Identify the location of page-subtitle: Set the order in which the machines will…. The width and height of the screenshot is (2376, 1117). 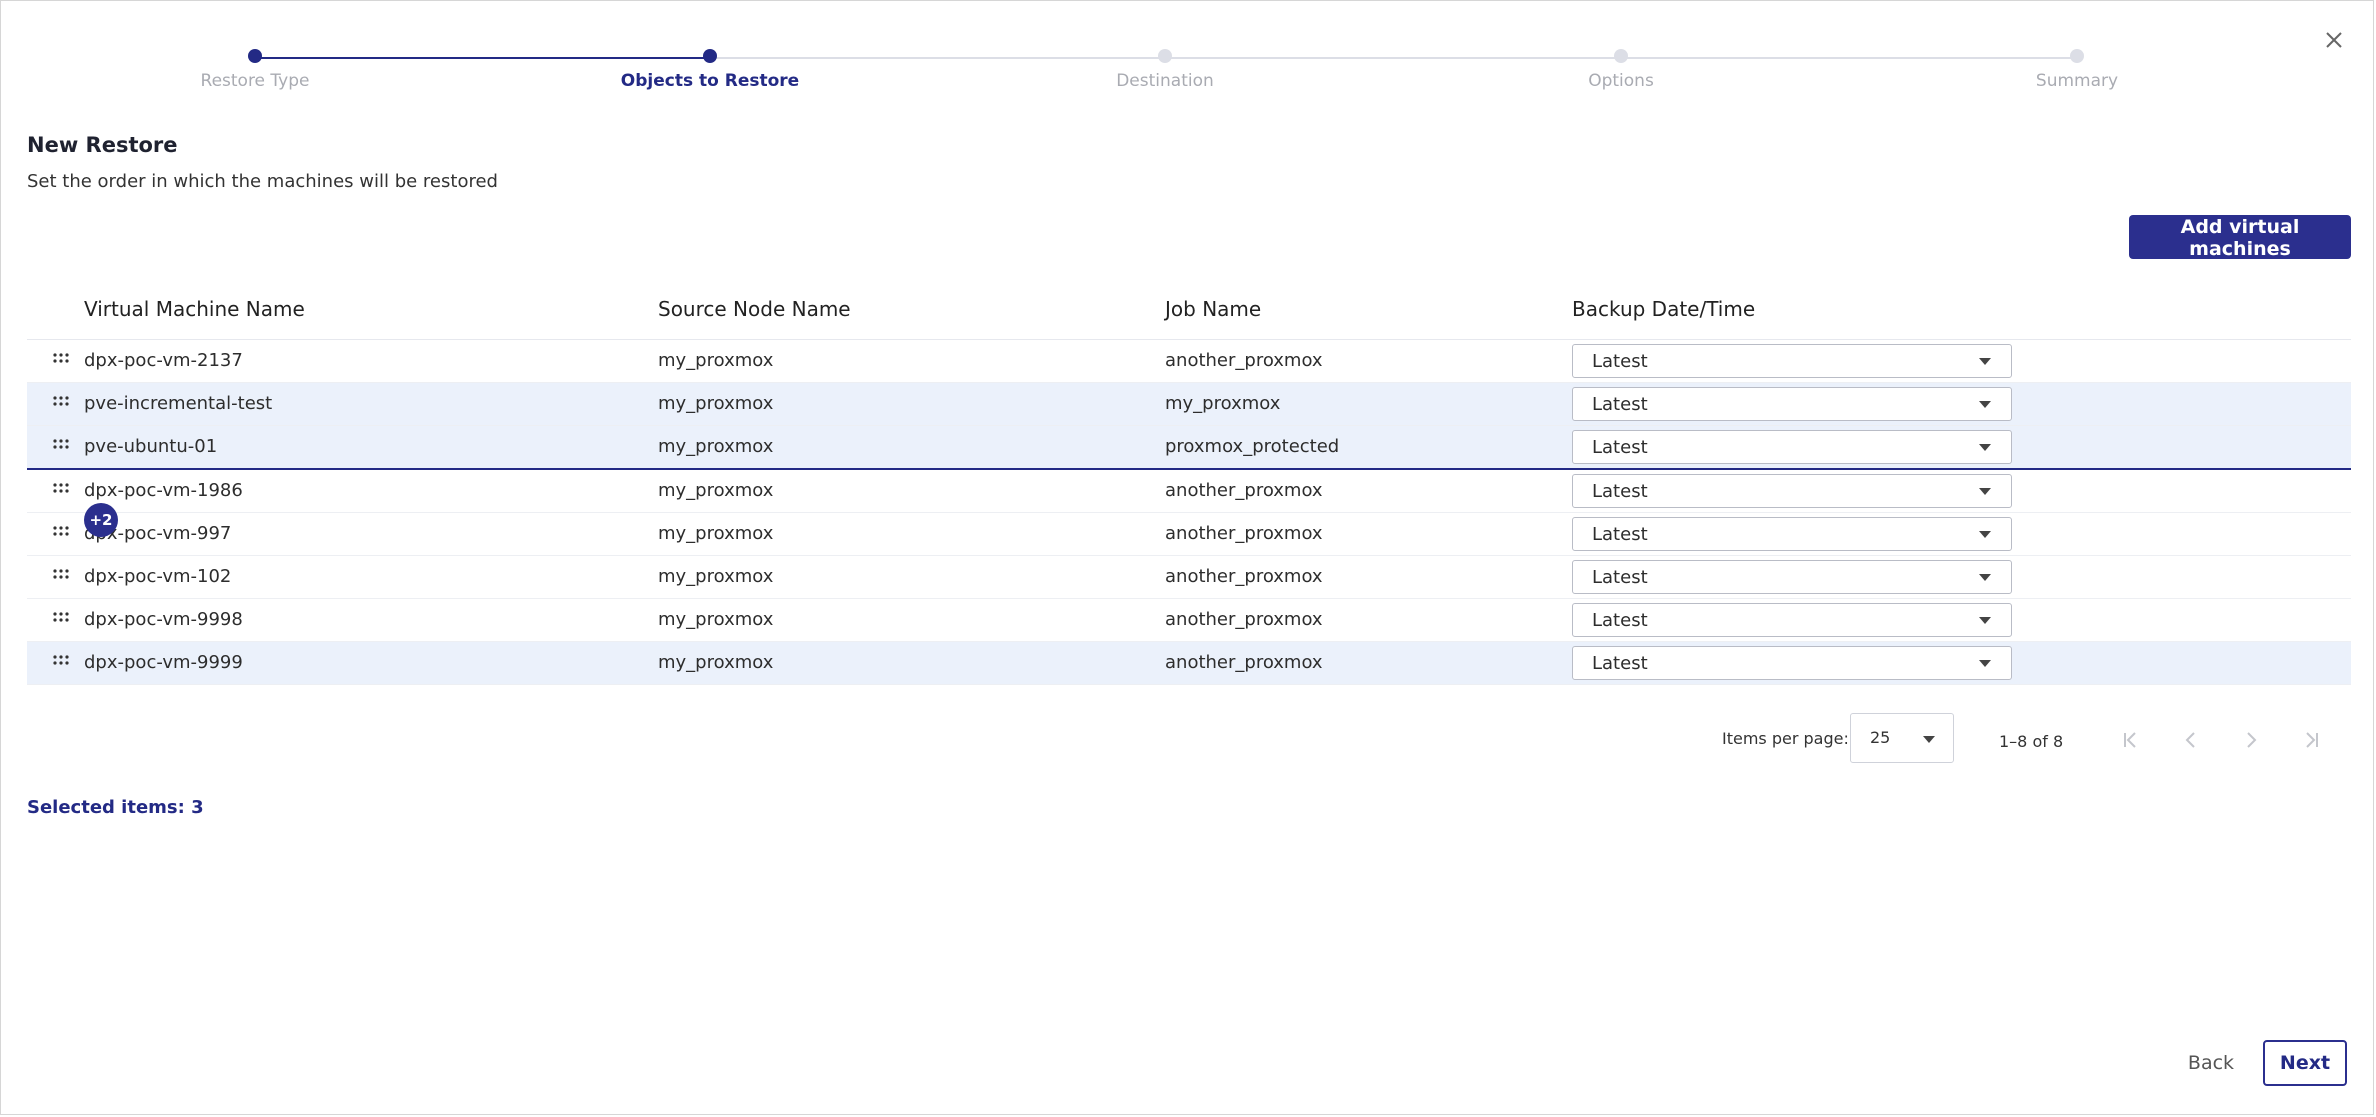
(262, 181).